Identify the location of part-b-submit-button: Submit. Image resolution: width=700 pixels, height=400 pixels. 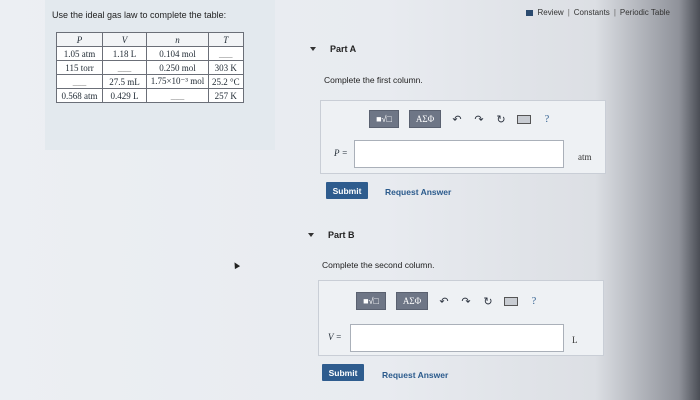
(343, 372).